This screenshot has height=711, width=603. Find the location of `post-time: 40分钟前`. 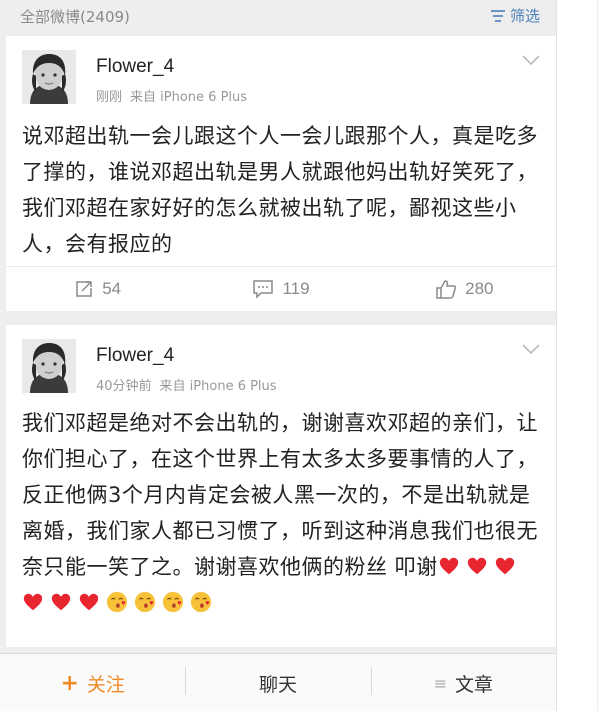

post-time: 40分钟前 is located at coordinates (124, 386).